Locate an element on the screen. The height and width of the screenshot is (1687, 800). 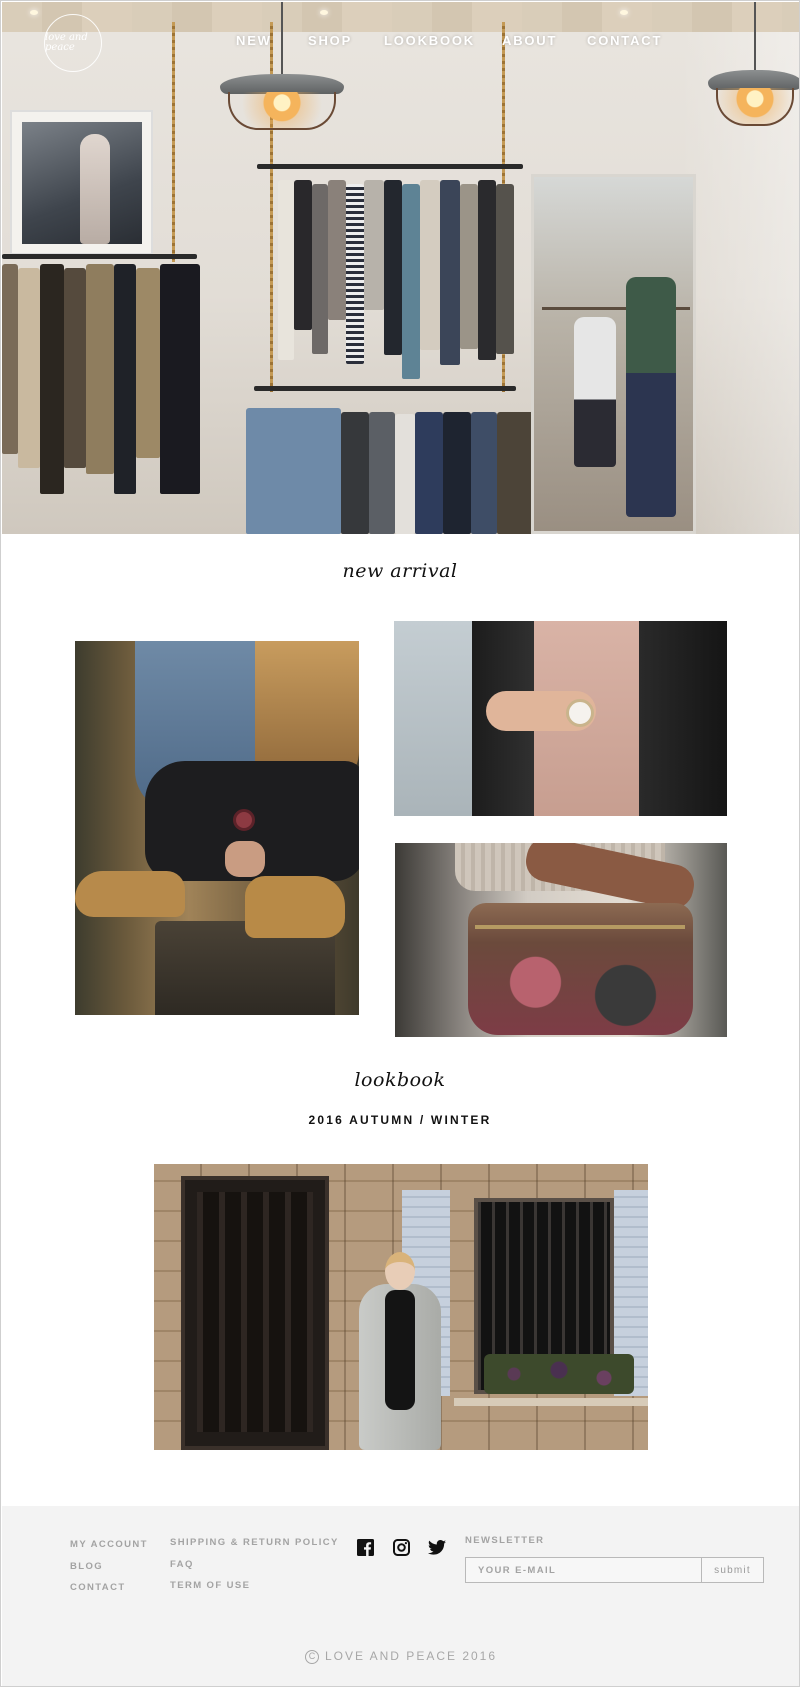
nav-lookbook: LOOKBOOK is located at coordinates (429, 40).